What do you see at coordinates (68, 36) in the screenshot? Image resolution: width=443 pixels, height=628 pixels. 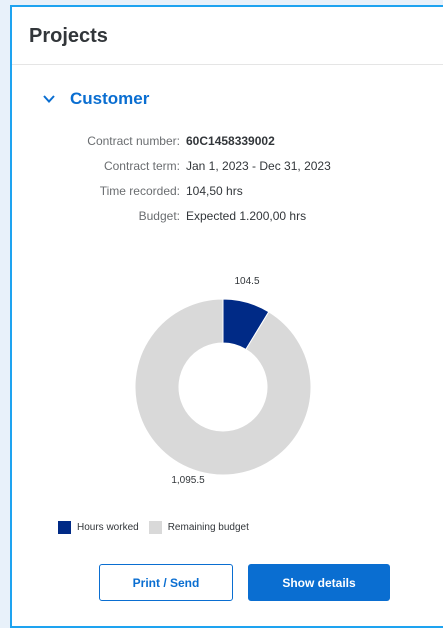 I see `page-title: Projects` at bounding box center [68, 36].